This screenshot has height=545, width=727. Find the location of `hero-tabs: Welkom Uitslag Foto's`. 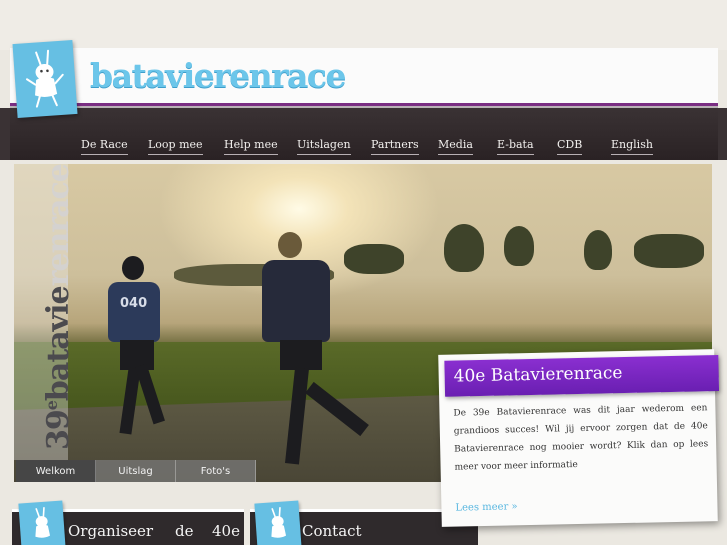

hero-tabs: Welkom Uitslag Foto's is located at coordinates (136, 471).